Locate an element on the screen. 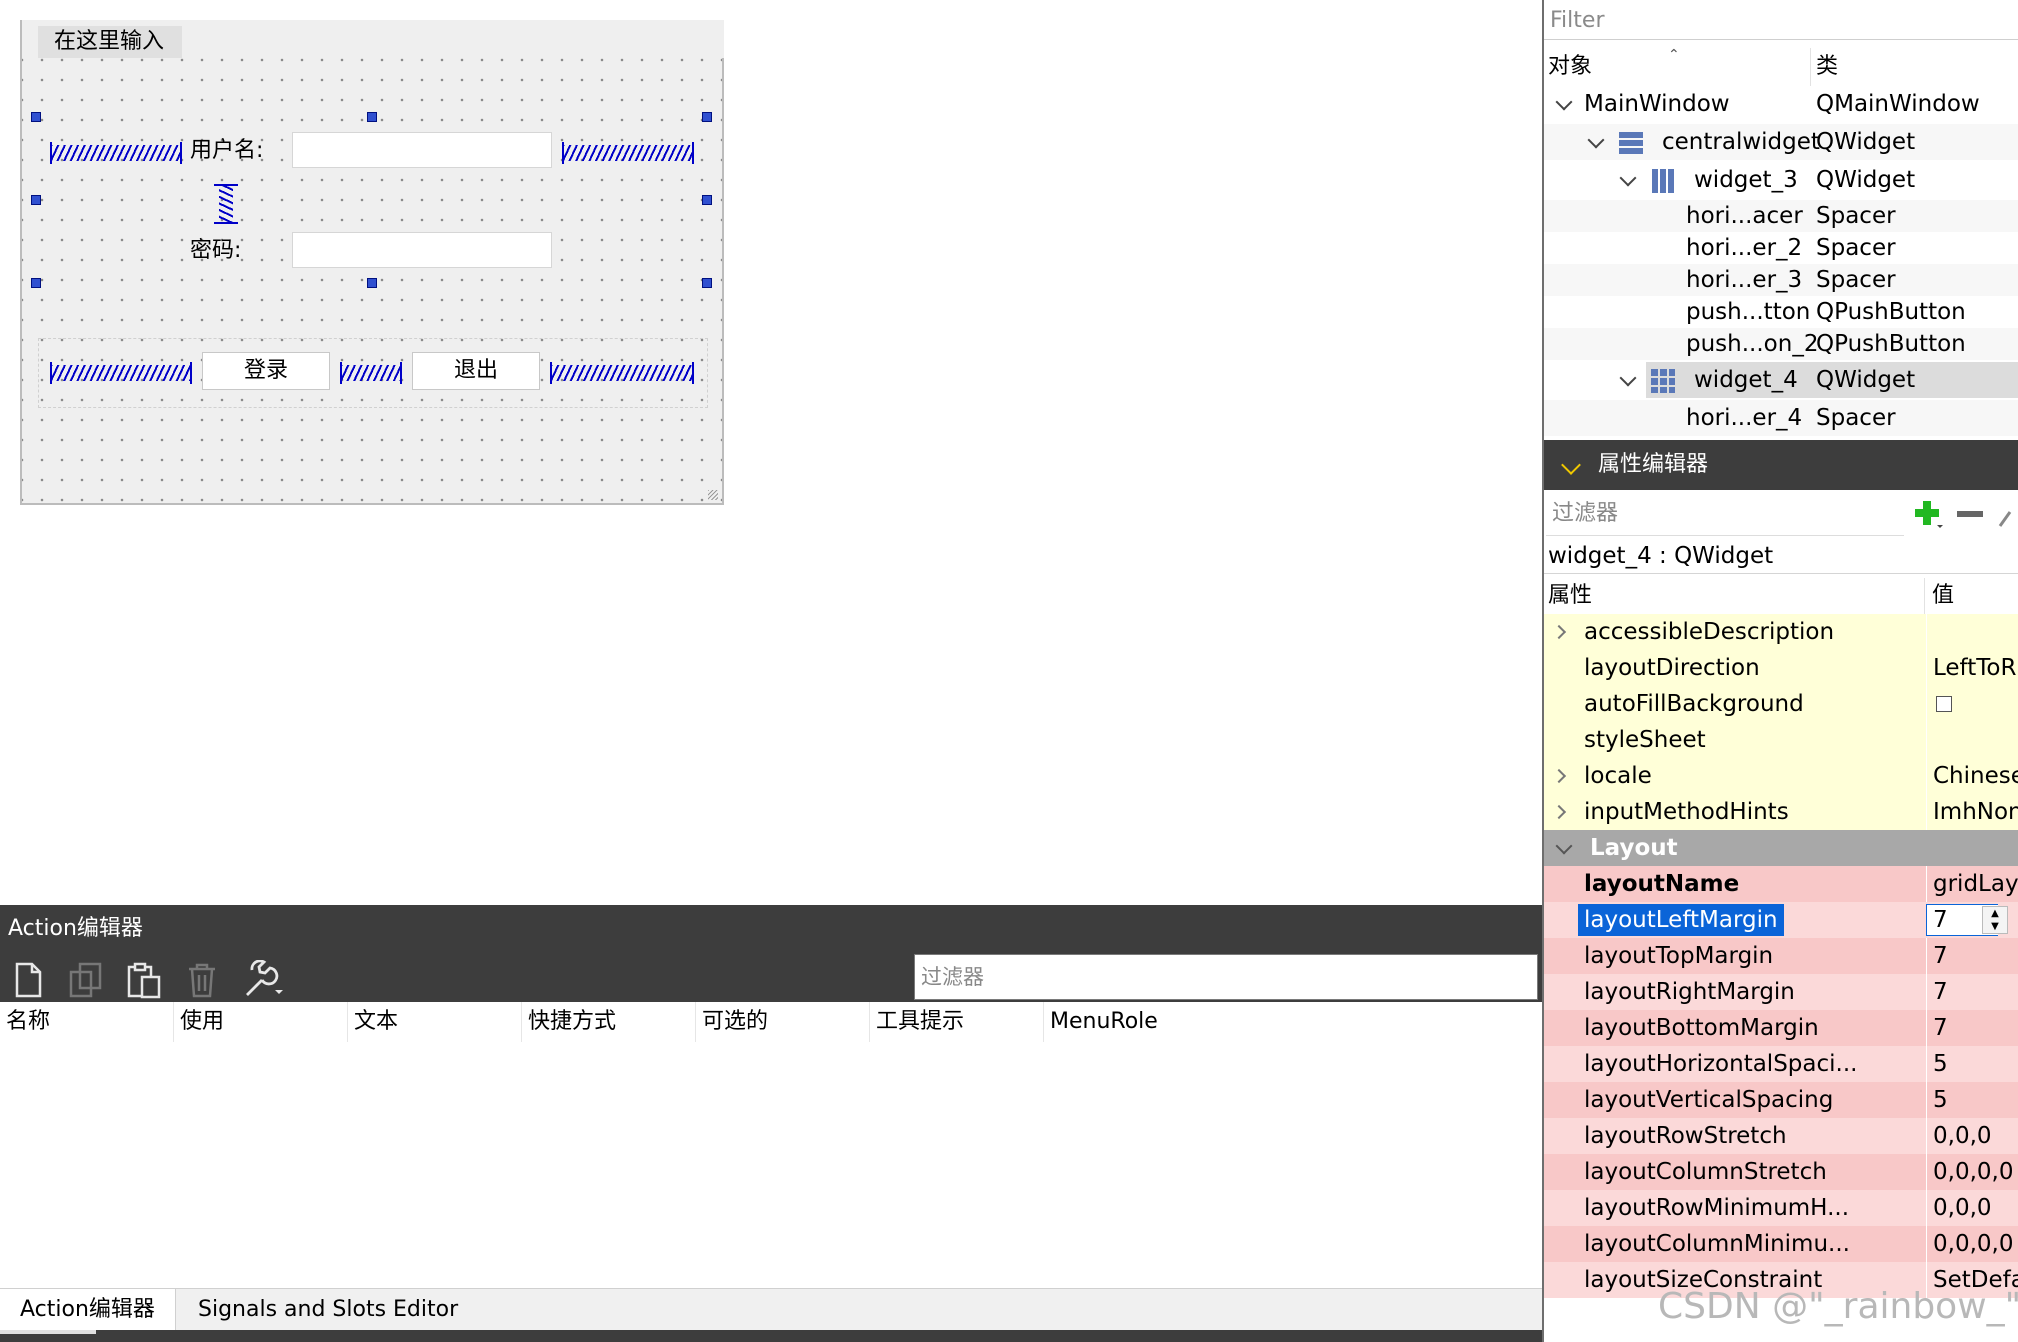 The height and width of the screenshot is (1342, 2018). property-value: ImhNone is located at coordinates (1972, 812).